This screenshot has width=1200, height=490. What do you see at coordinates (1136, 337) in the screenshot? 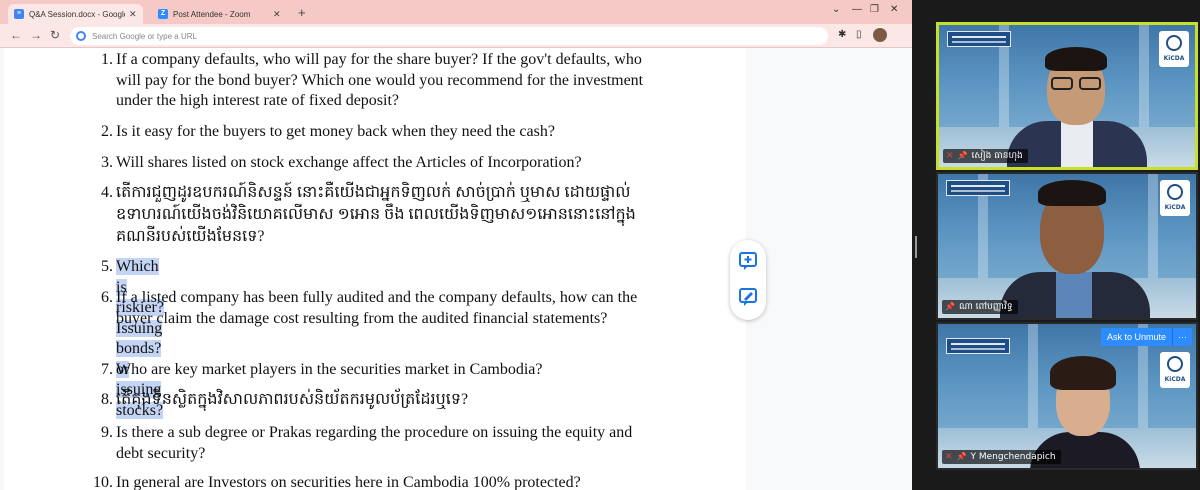
I see `ask-to-unmute-button: Ask to Unmute` at bounding box center [1136, 337].